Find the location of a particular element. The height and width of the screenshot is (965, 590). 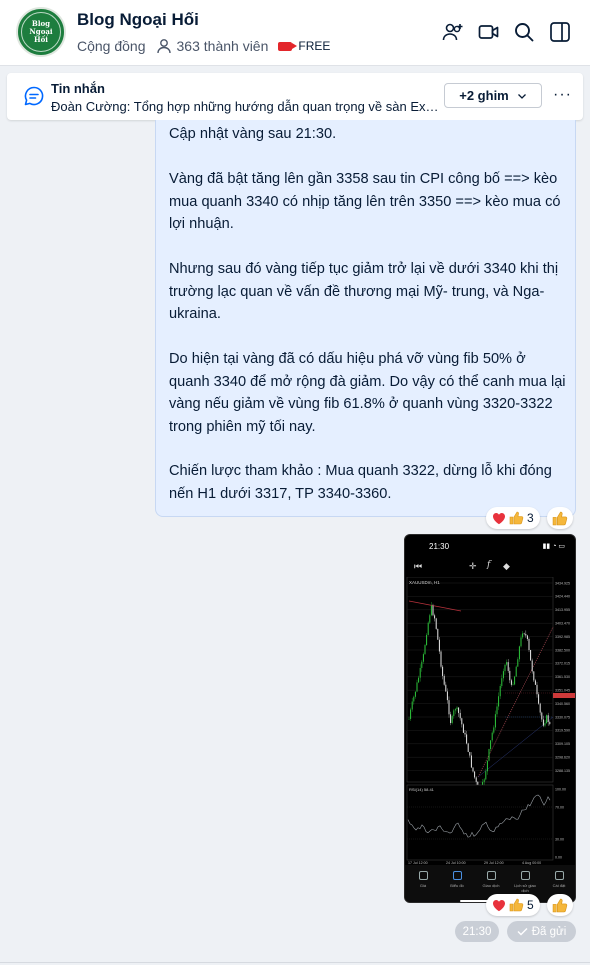

price-tick-label: 3413.955 is located at coordinates (562, 610).